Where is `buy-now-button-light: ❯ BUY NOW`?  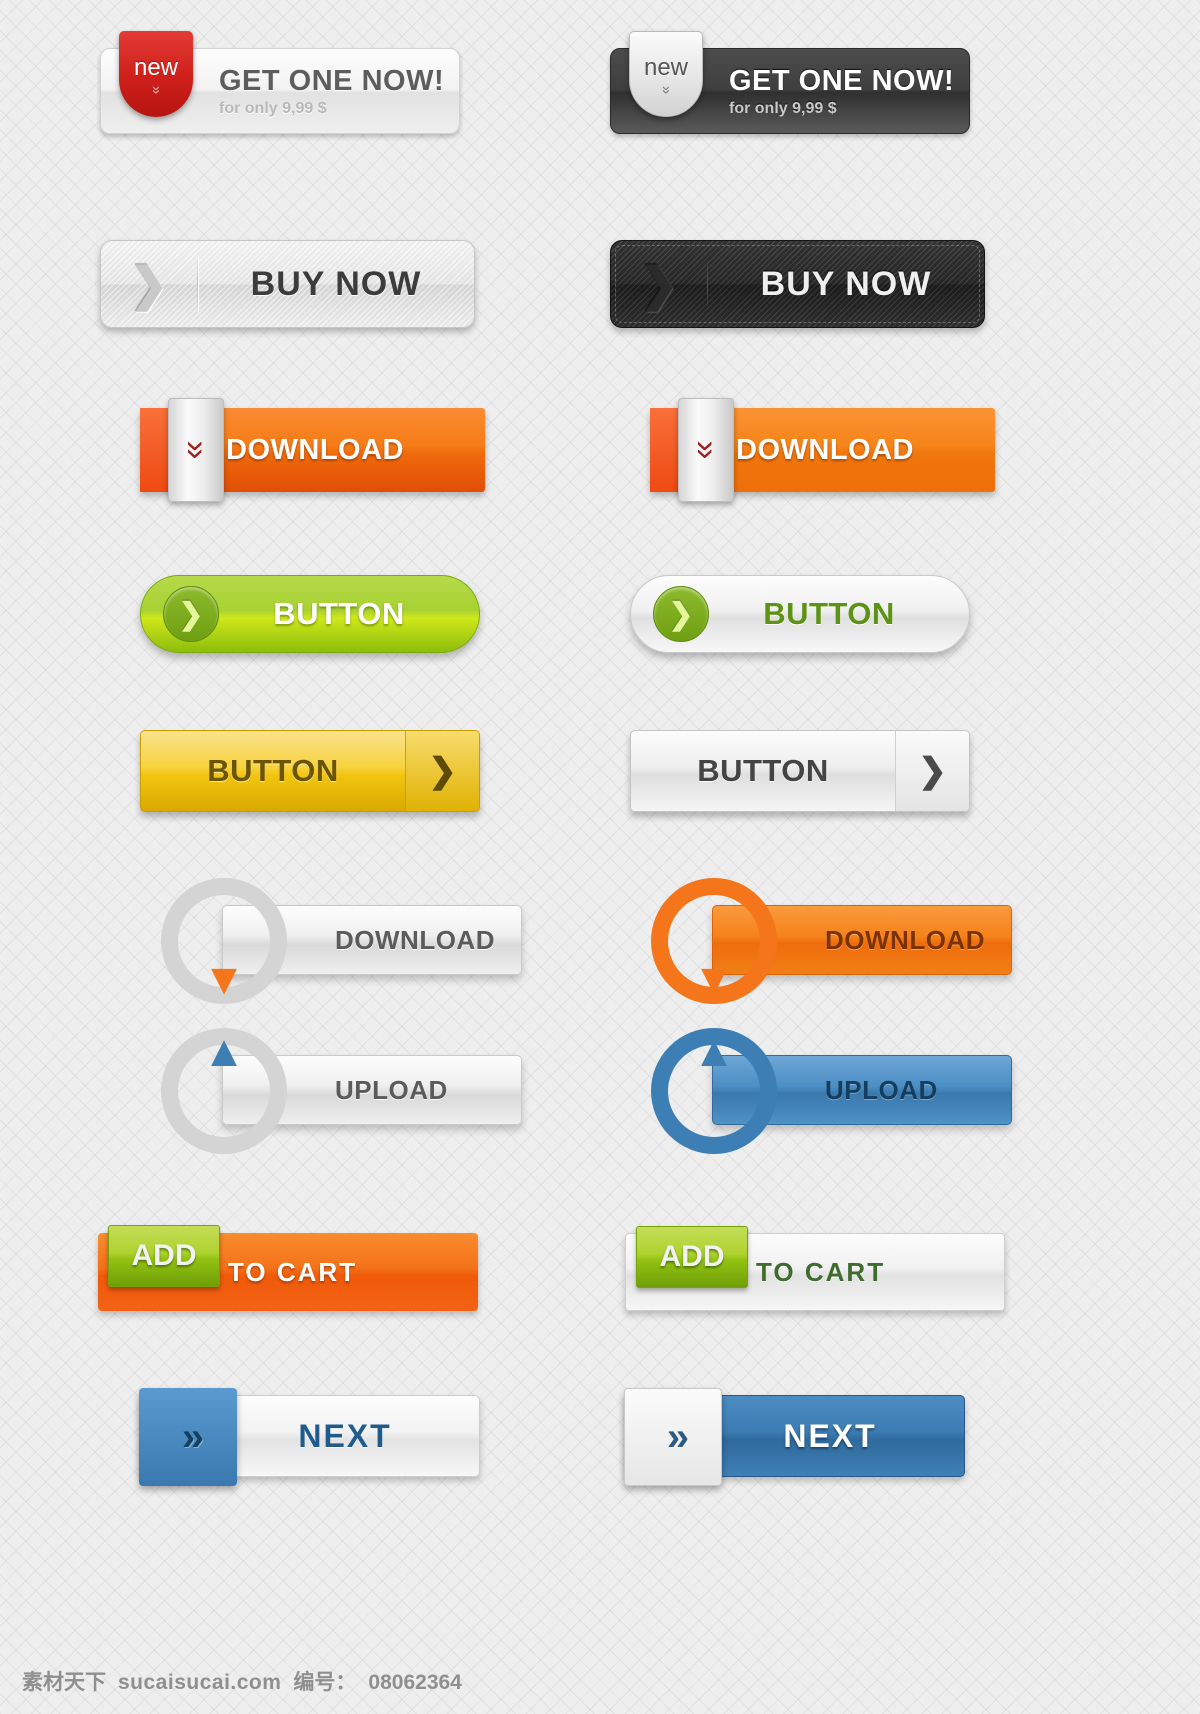
buy-now-button-light: ❯ BUY NOW is located at coordinates (287, 284).